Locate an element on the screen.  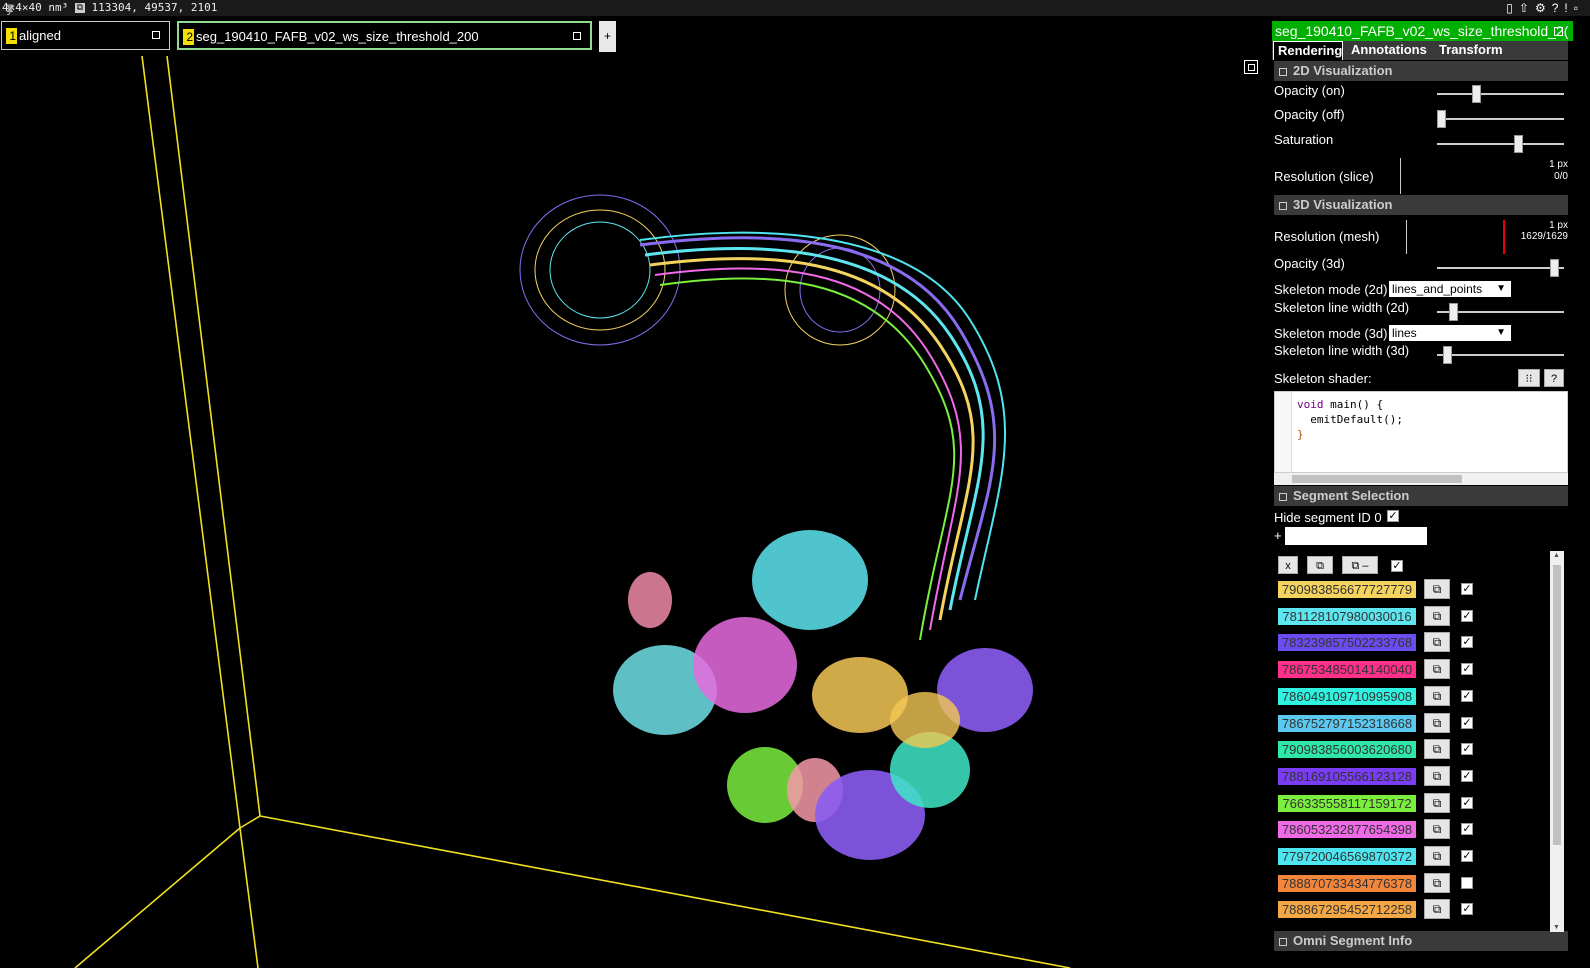
segment-id-chip: 766335558117159172 is located at coordinates (1347, 803).